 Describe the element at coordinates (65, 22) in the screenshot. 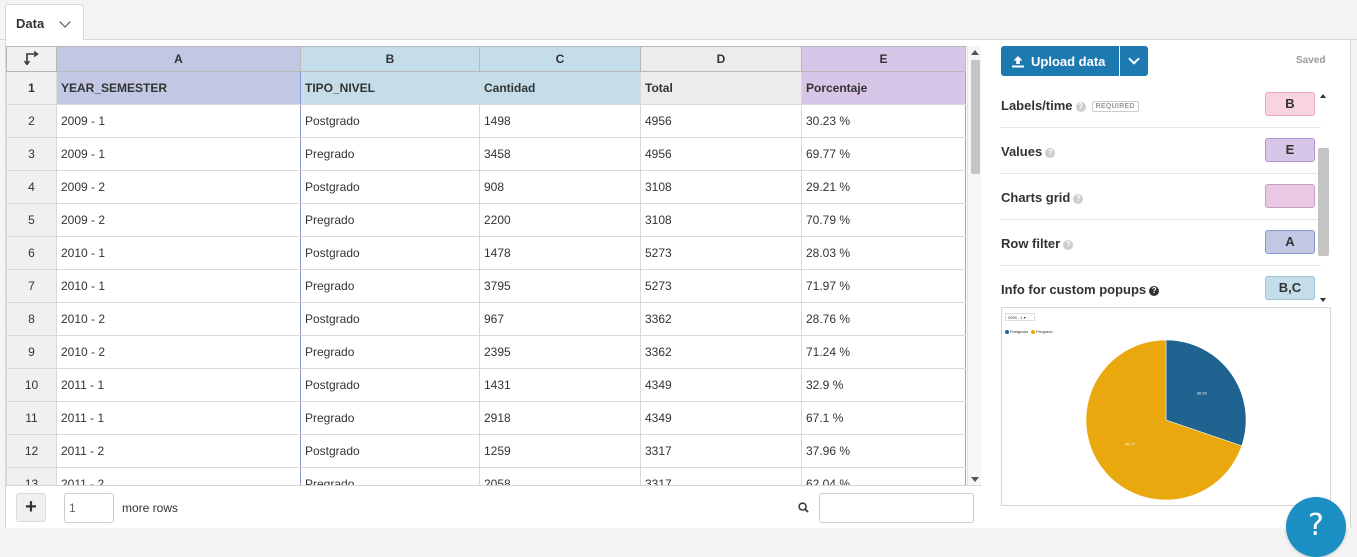

I see `chevron-down-icon` at that location.